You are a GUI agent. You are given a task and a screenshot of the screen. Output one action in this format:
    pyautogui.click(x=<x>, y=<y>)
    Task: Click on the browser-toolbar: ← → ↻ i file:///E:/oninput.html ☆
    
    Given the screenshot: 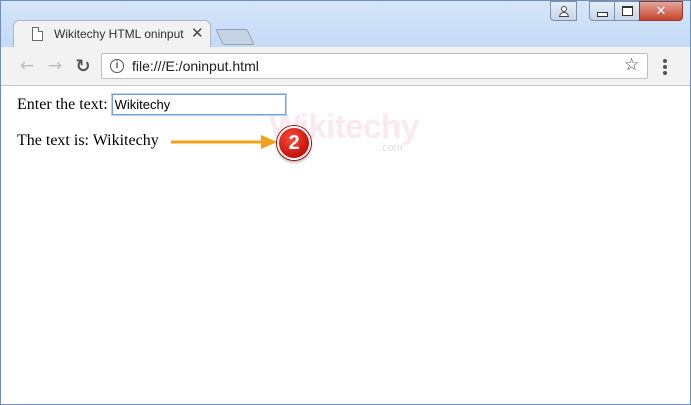 What is the action you would take?
    pyautogui.click(x=345, y=66)
    